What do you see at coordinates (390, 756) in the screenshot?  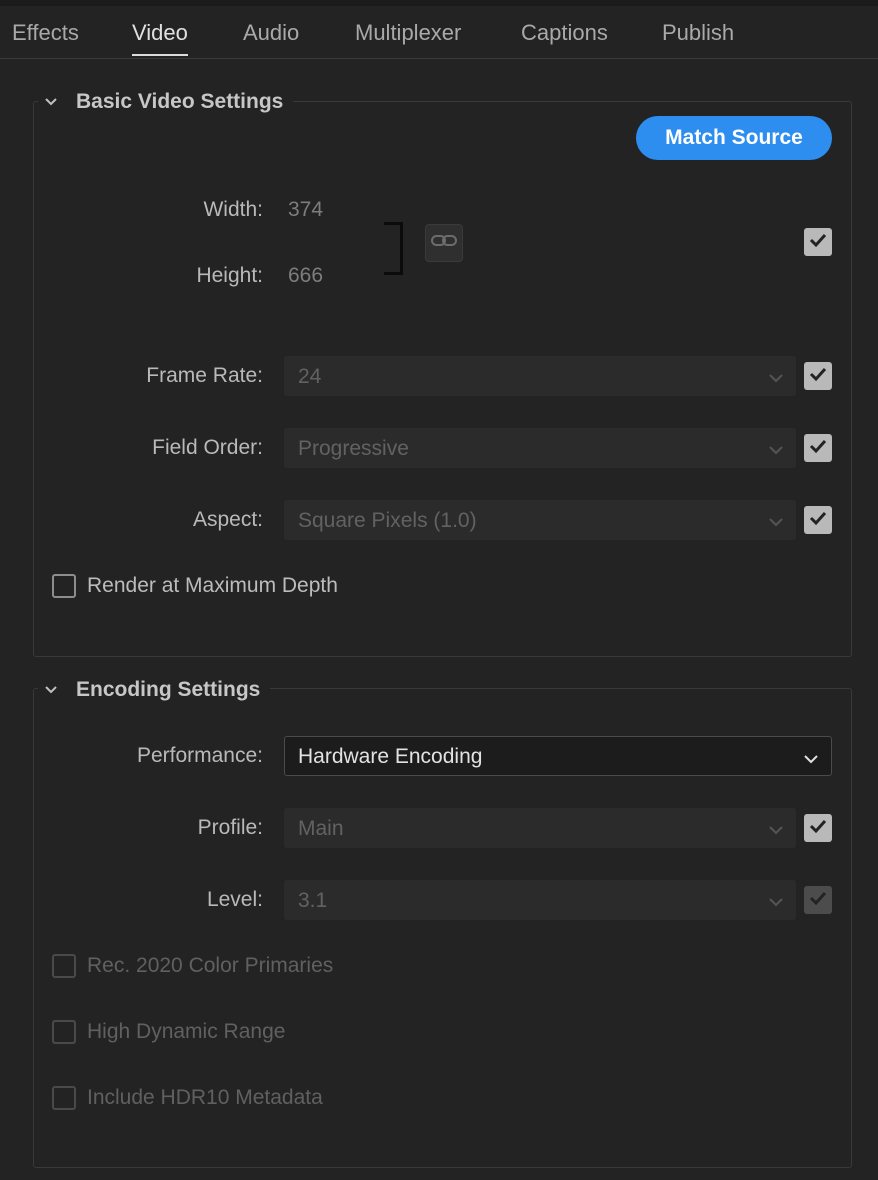 I see `performance-value: Hardware Encoding` at bounding box center [390, 756].